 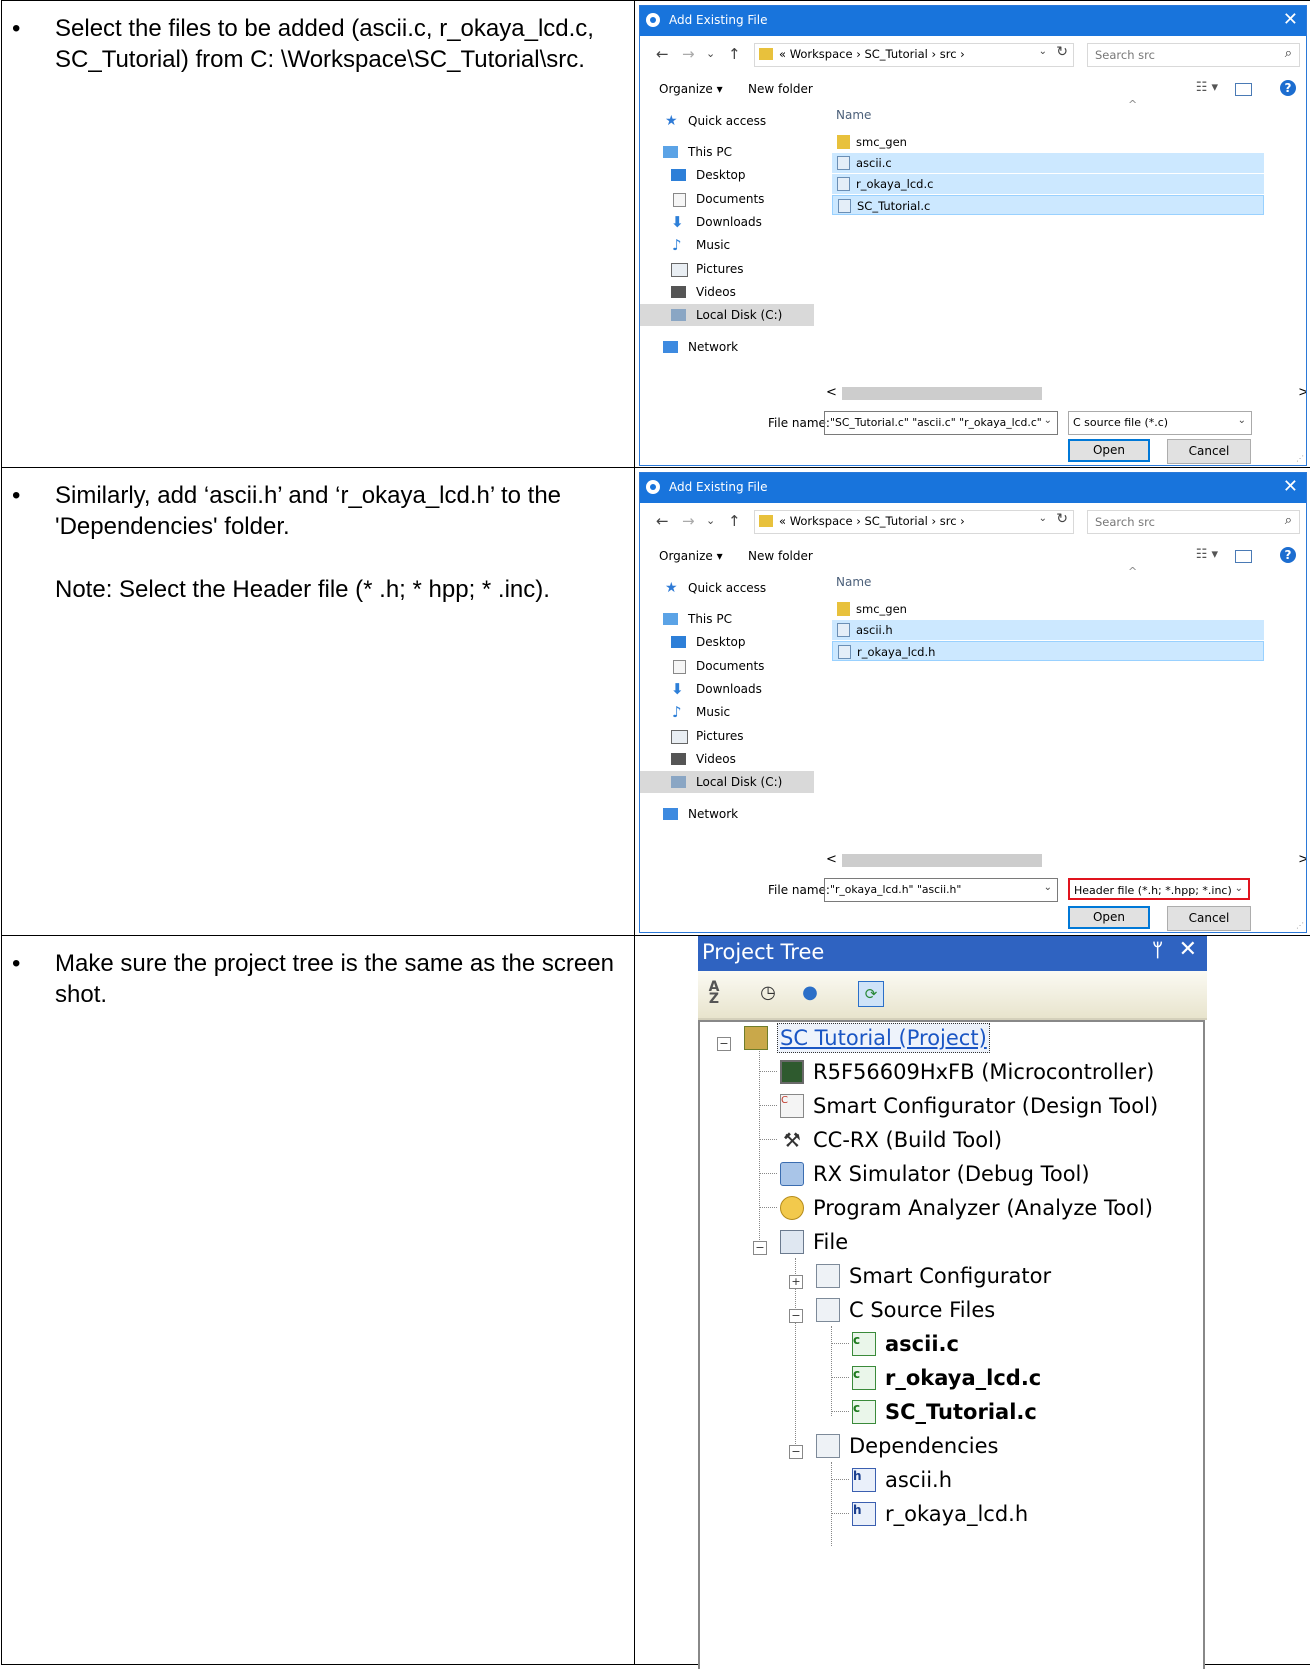 What do you see at coordinates (1120, 422) in the screenshot?
I see `file-type-value: C source file (*.c)` at bounding box center [1120, 422].